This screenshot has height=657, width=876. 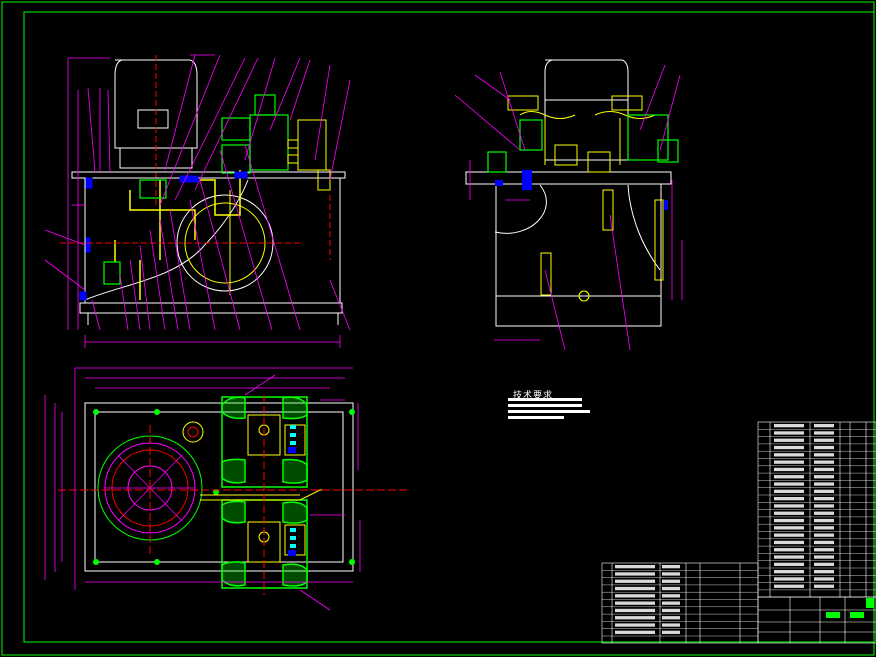 I want to click on seals-front, so click(x=163, y=236).